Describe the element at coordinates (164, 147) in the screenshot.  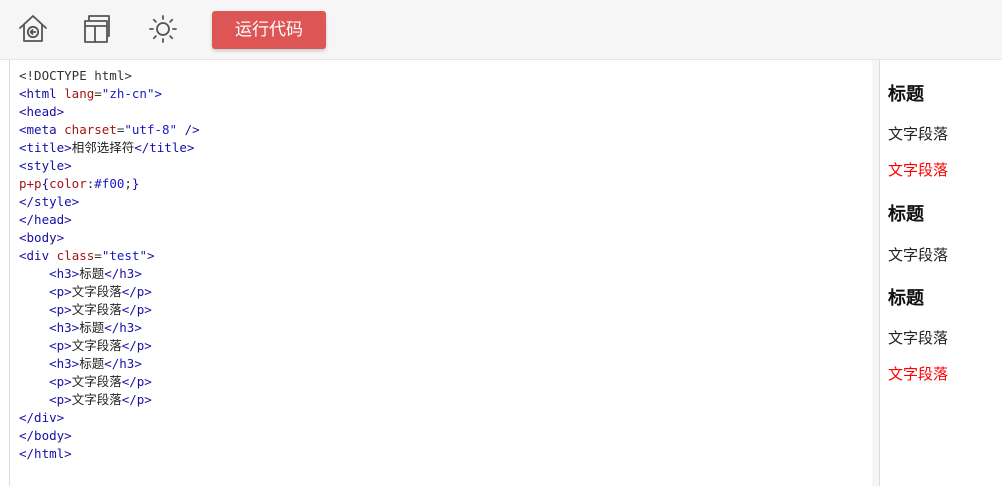
I see `code-token: </title>` at that location.